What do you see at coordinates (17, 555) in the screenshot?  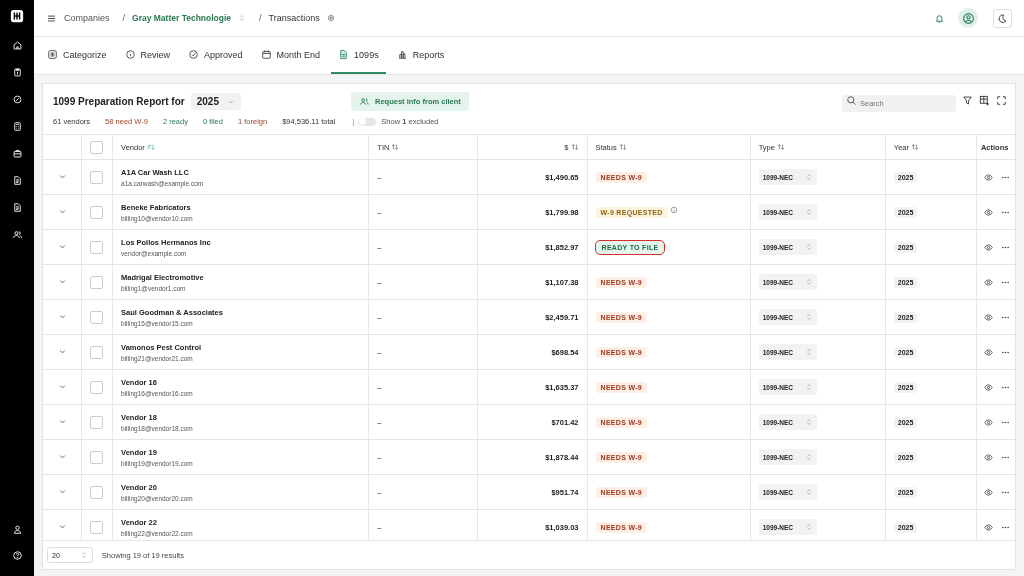 I see `help-icon` at bounding box center [17, 555].